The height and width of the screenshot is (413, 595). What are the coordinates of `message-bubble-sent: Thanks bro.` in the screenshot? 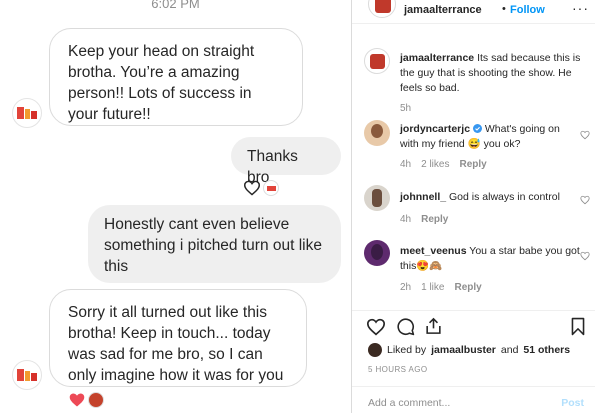 It's located at (286, 161).